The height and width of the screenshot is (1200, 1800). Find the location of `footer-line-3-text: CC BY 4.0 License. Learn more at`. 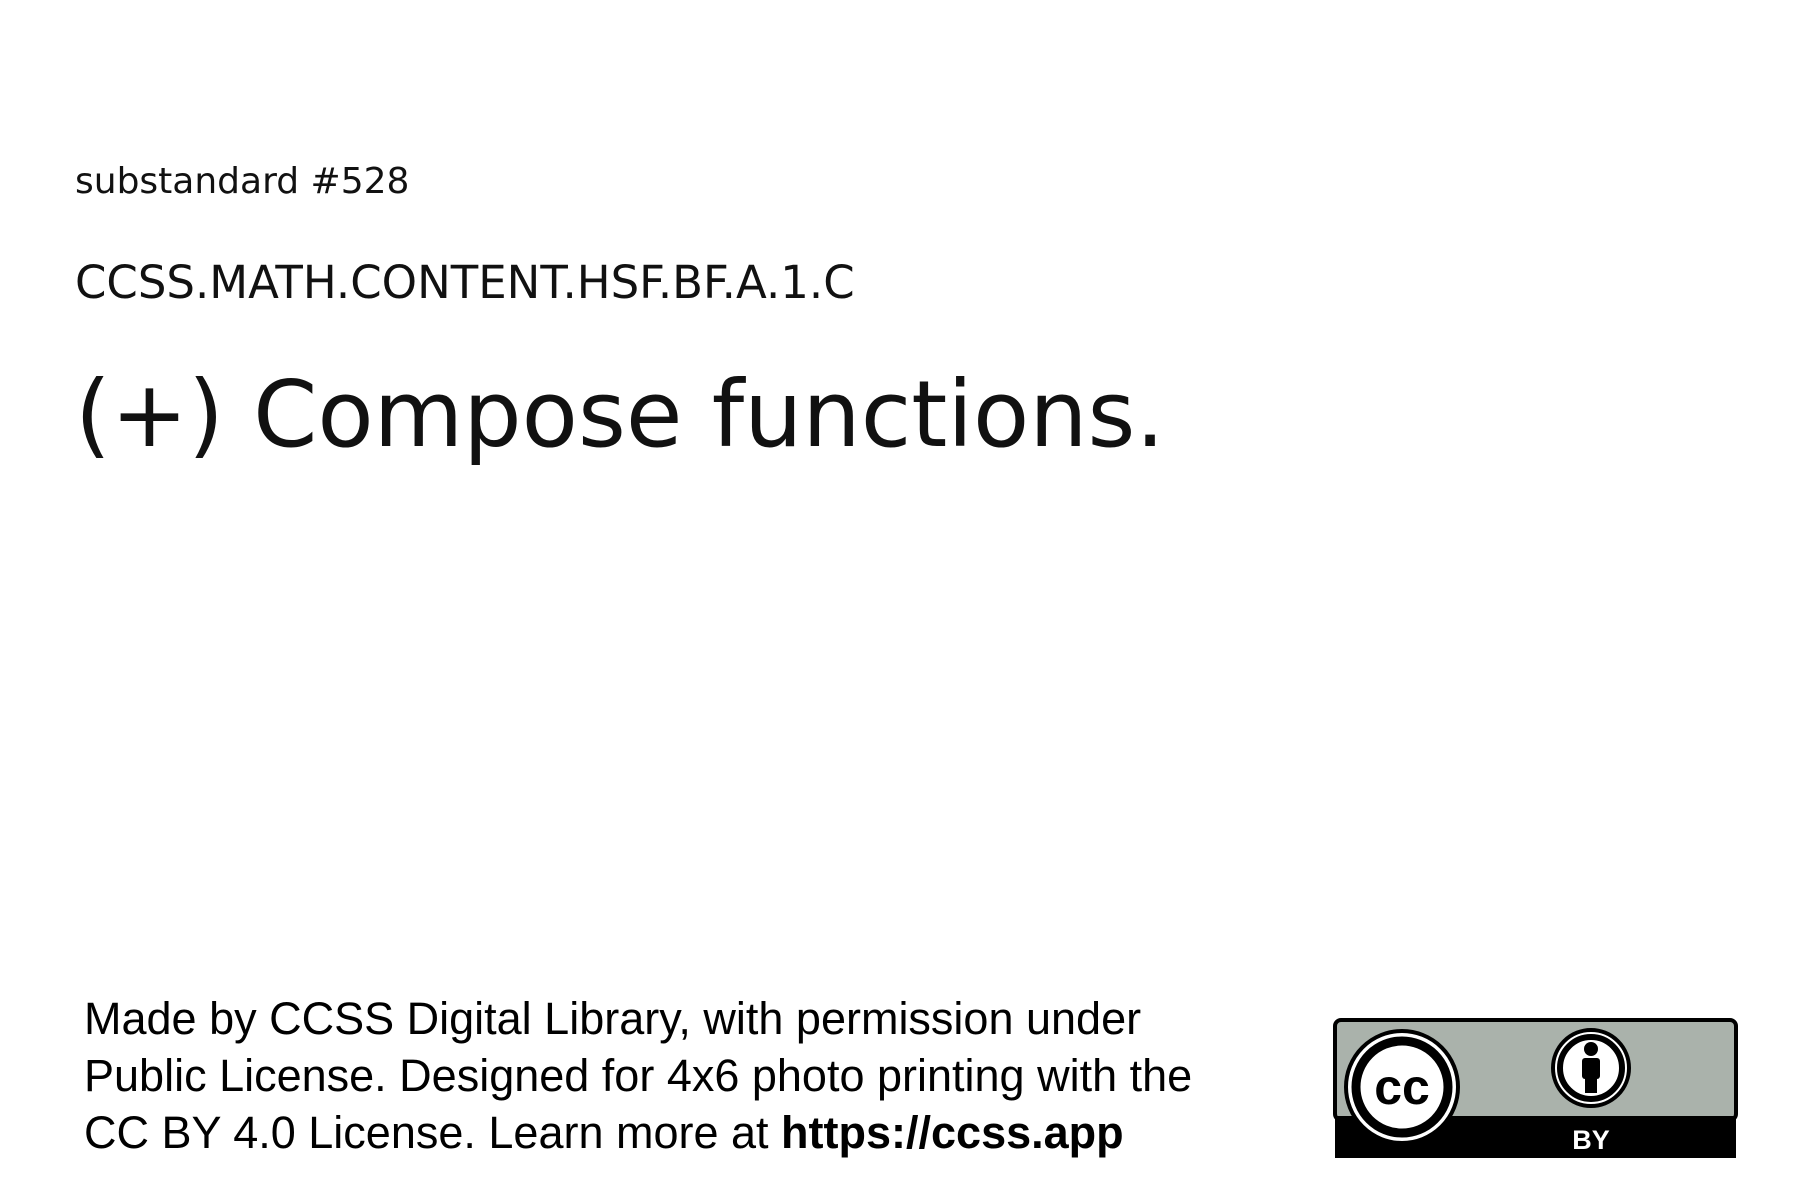

footer-line-3-text: CC BY 4.0 License. Learn more at is located at coordinates (433, 1132).